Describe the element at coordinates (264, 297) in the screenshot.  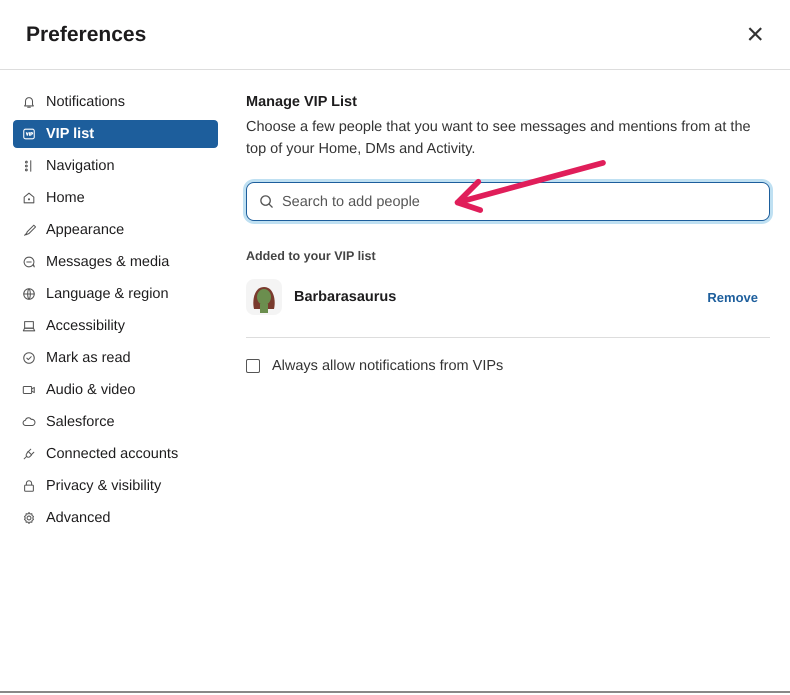
I see `avatar-drawing` at that location.